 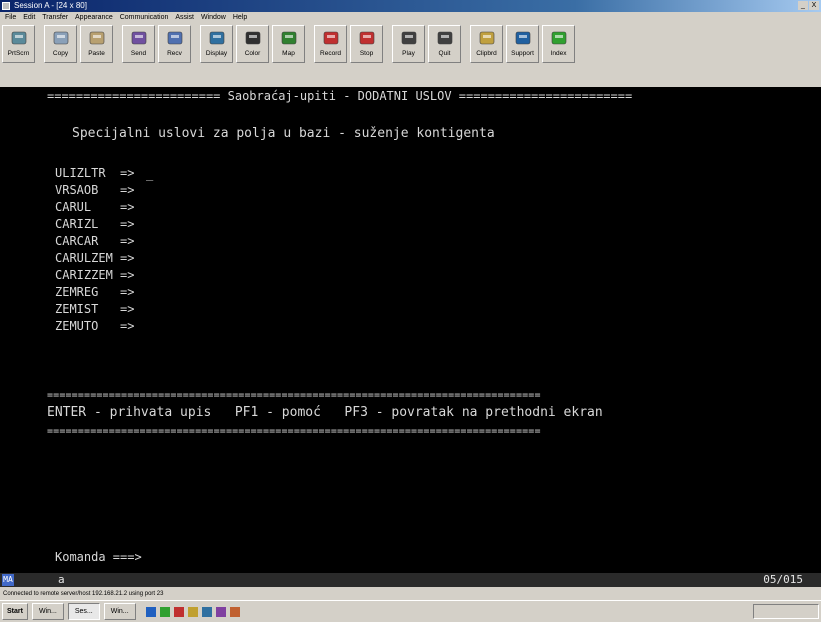 What do you see at coordinates (558, 53) in the screenshot?
I see `toolbar-button-label: Index` at bounding box center [558, 53].